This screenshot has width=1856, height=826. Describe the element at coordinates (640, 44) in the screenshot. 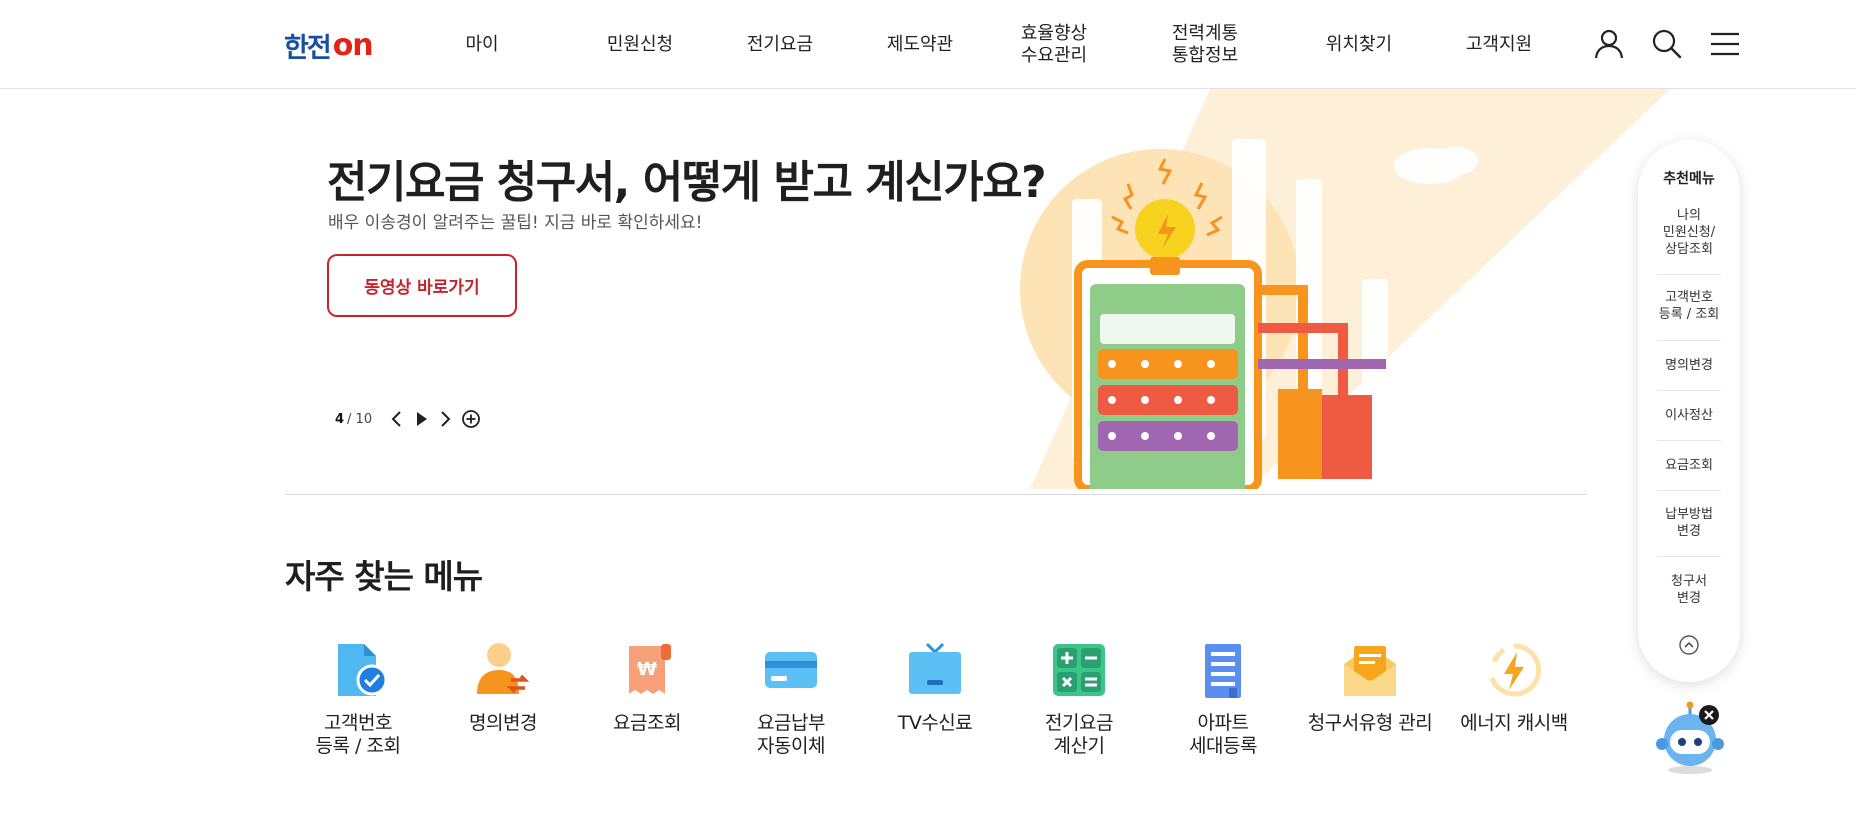

I see `nav-item-civil-application: 민원신청` at that location.